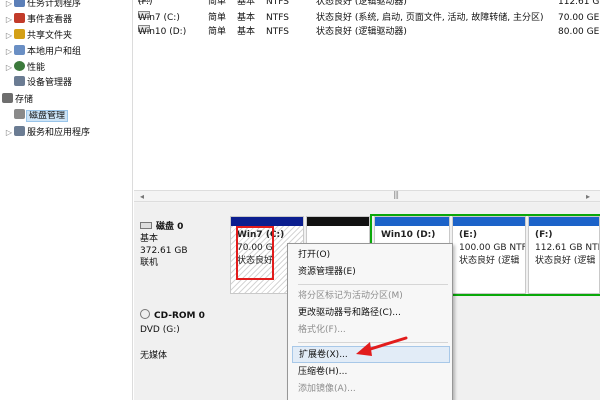  Describe the element at coordinates (146, 225) in the screenshot. I see `disk-icon` at that location.